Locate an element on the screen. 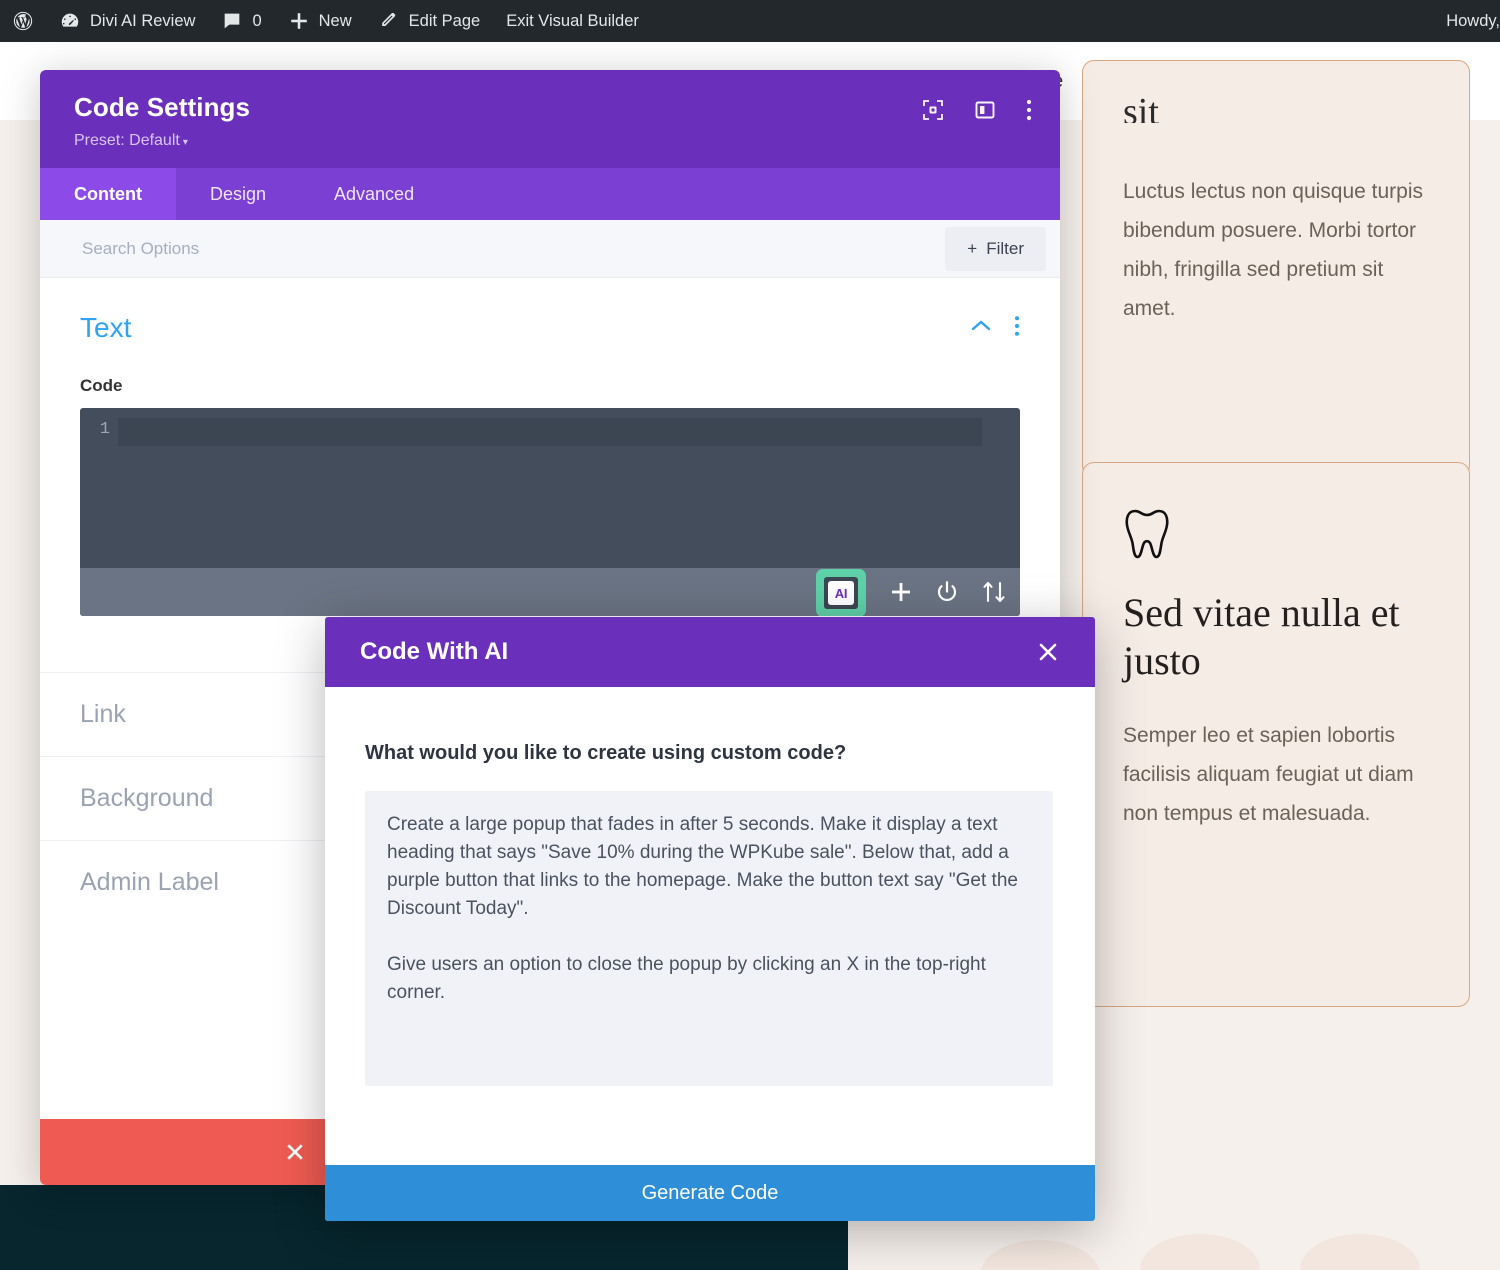 The height and width of the screenshot is (1270, 1500). code-editor: 1 AI is located at coordinates (550, 512).